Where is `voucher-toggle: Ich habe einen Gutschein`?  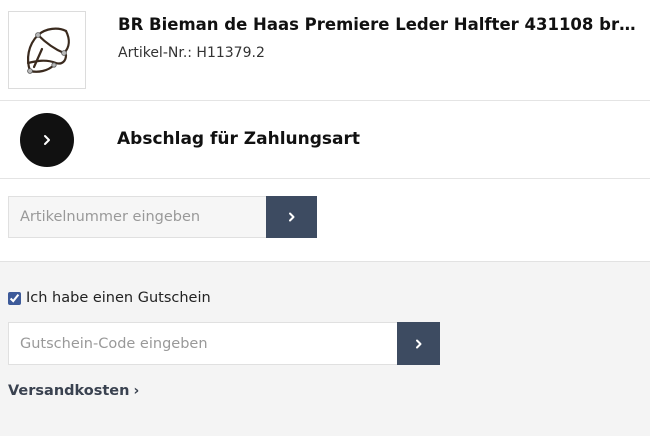
voucher-toggle: Ich habe einen Gutschein is located at coordinates (109, 298).